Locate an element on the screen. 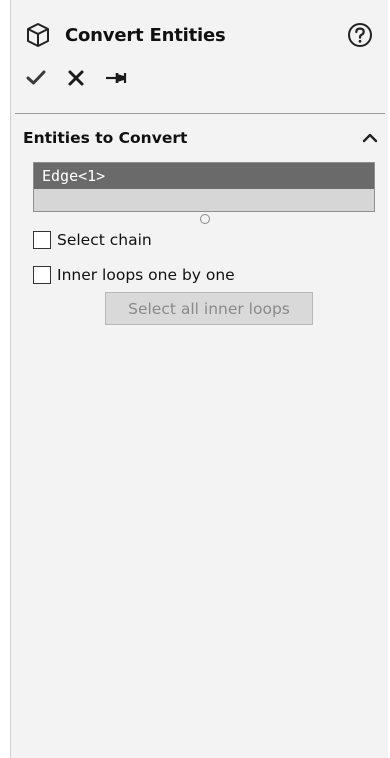 This screenshot has width=390, height=758. ok-button is located at coordinates (36, 78).